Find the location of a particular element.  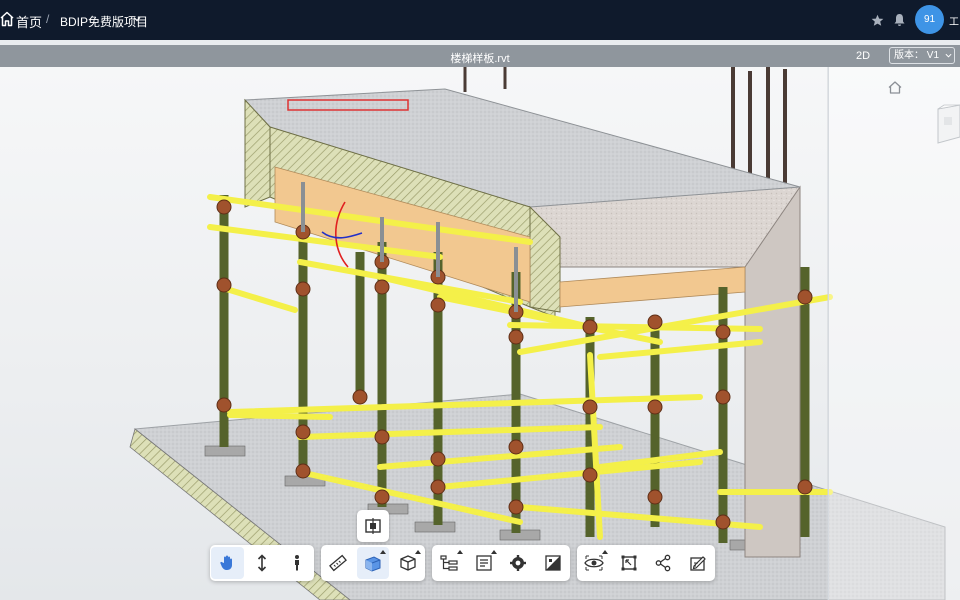

bell-icon is located at coordinates (899, 20).